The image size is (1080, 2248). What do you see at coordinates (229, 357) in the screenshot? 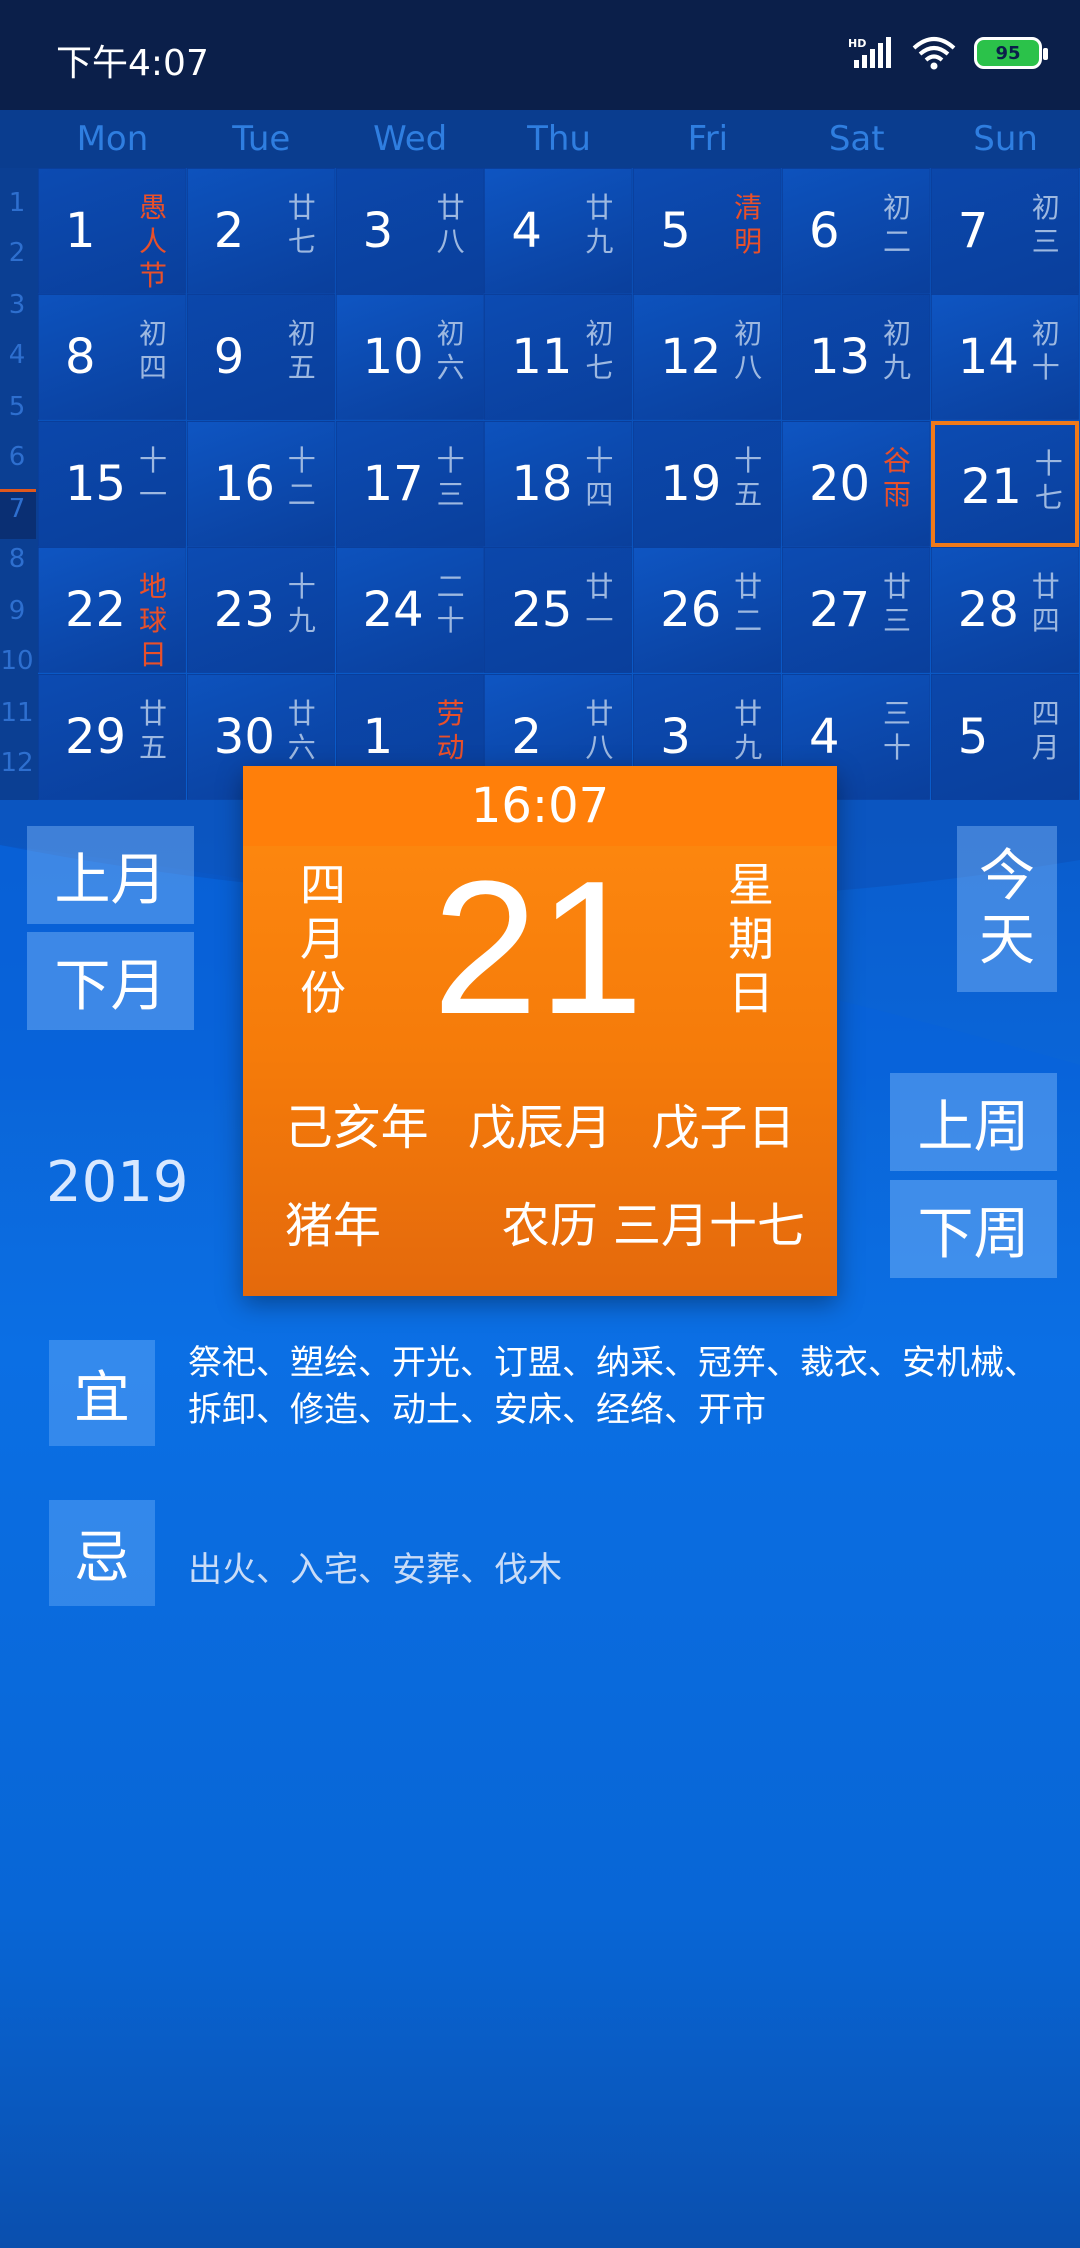
I see `day-number: 9` at bounding box center [229, 357].